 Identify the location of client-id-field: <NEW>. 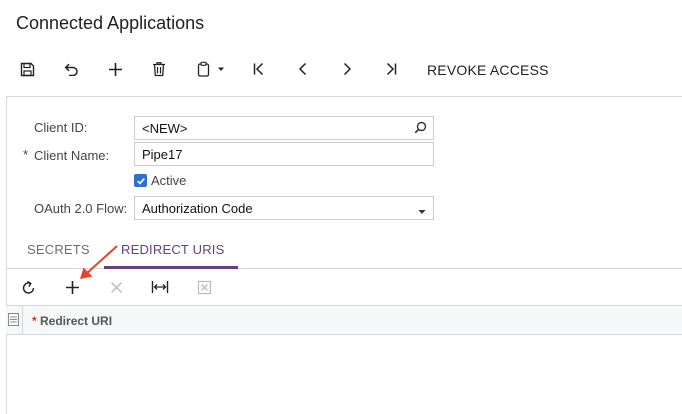
(284, 128).